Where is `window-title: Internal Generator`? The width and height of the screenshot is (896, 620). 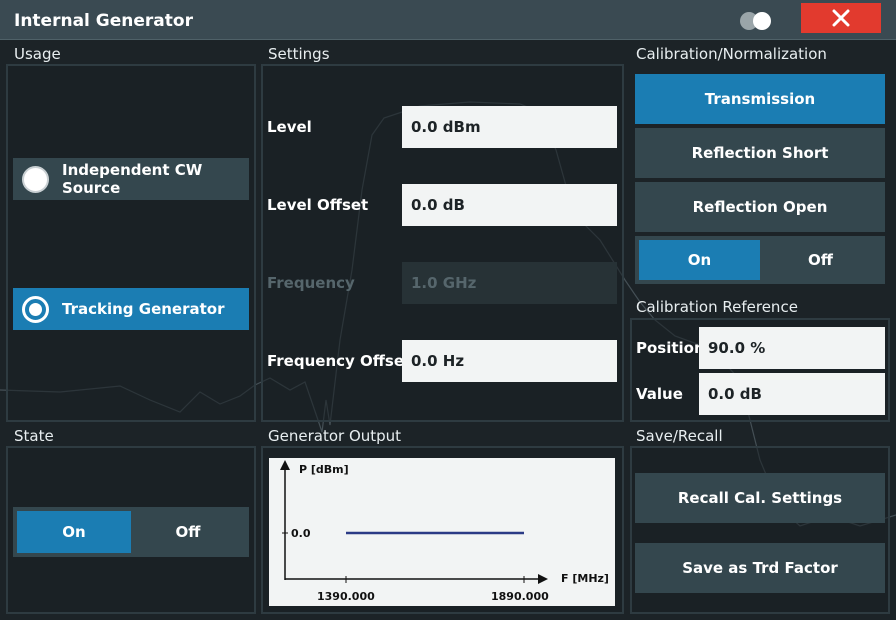 window-title: Internal Generator is located at coordinates (103, 21).